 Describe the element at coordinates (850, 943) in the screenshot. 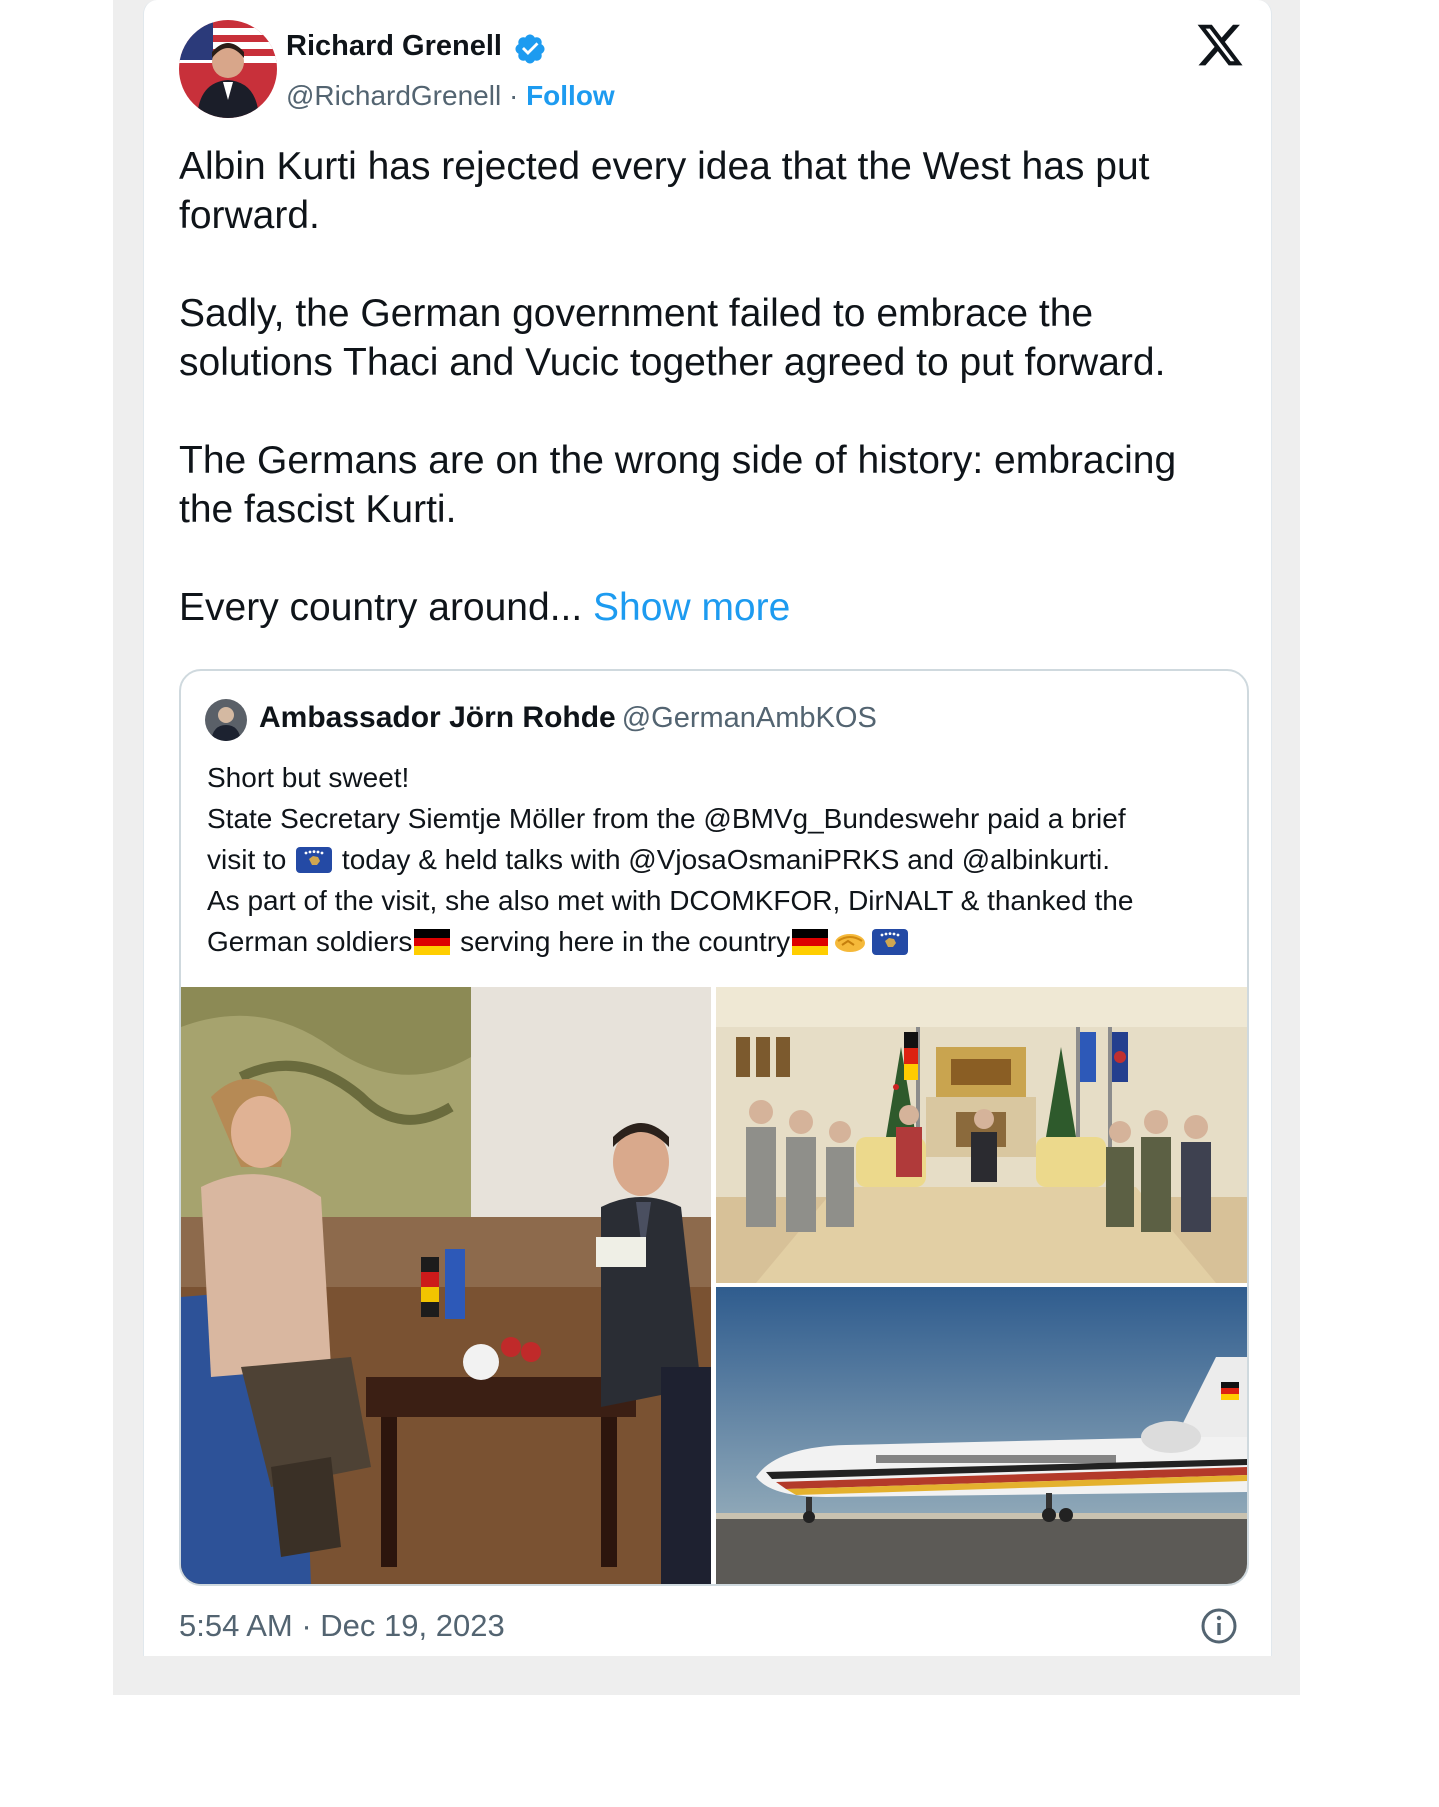

I see `handshake-icon` at that location.